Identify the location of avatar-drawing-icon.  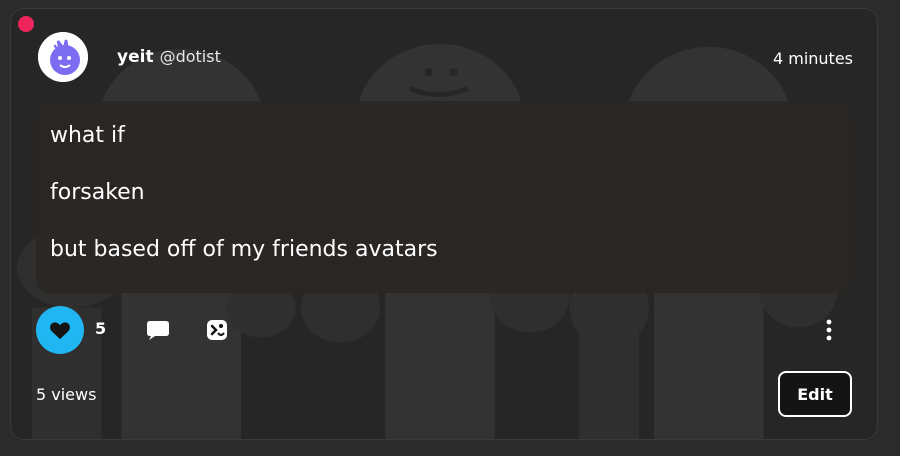
(63, 57).